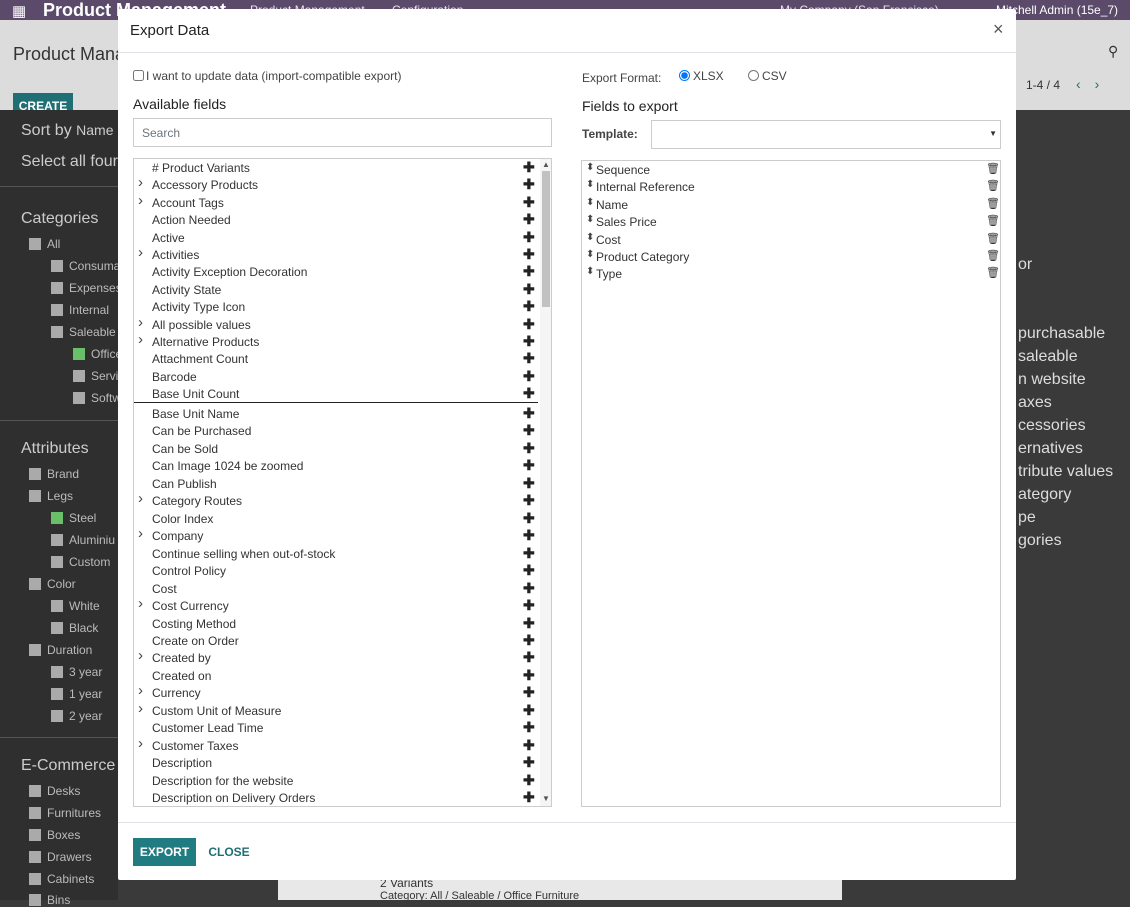 This screenshot has width=1130, height=907. Describe the element at coordinates (336, 571) in the screenshot. I see `available-field-row: Control Policy ✚` at that location.